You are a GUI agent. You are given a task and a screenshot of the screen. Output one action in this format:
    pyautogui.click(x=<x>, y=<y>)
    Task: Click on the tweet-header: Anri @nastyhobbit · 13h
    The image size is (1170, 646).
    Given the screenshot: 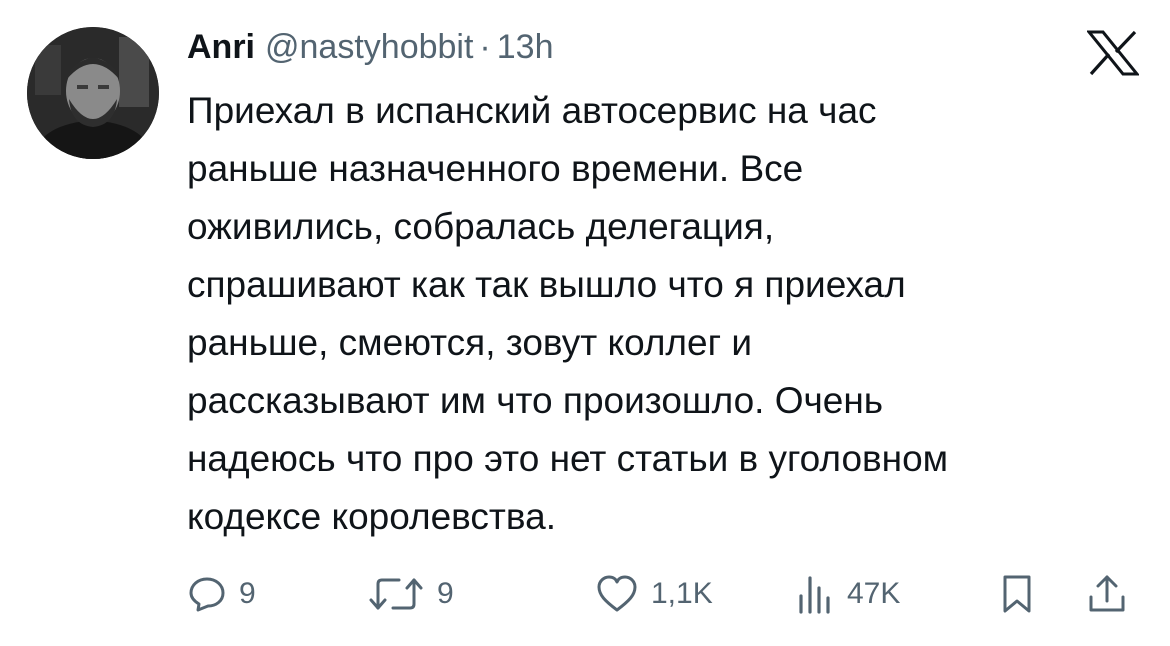 What is the action you would take?
    pyautogui.click(x=370, y=47)
    